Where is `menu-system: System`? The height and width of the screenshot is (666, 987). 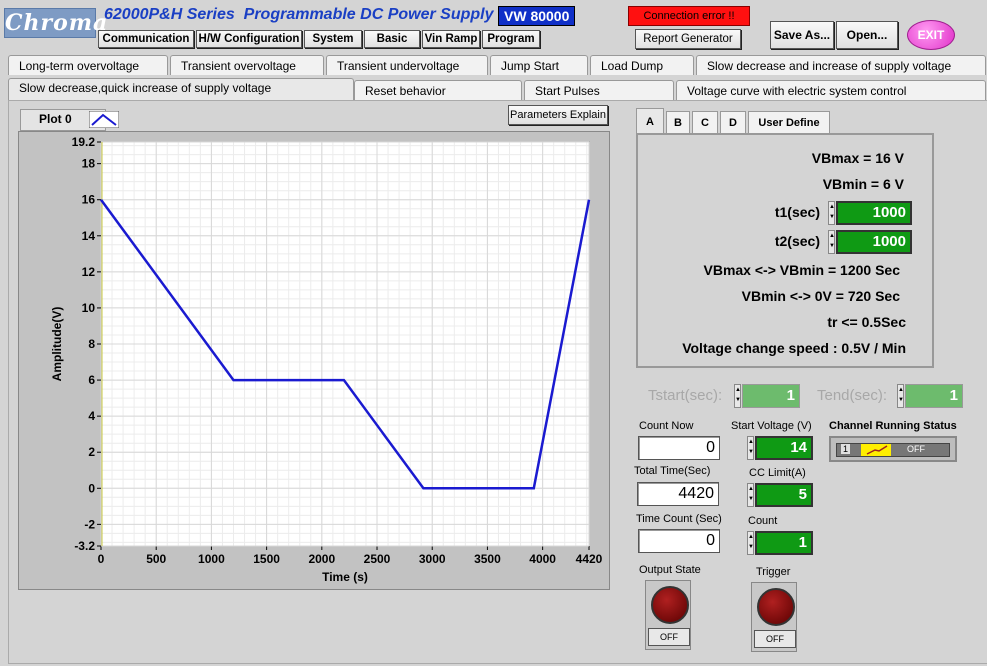 menu-system: System is located at coordinates (333, 39).